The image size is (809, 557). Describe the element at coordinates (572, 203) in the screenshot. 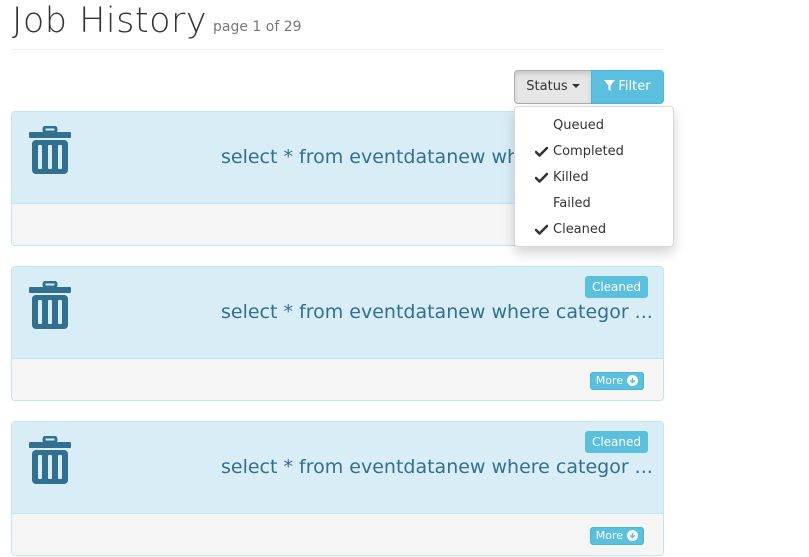

I see `status-option-label: Failed` at that location.